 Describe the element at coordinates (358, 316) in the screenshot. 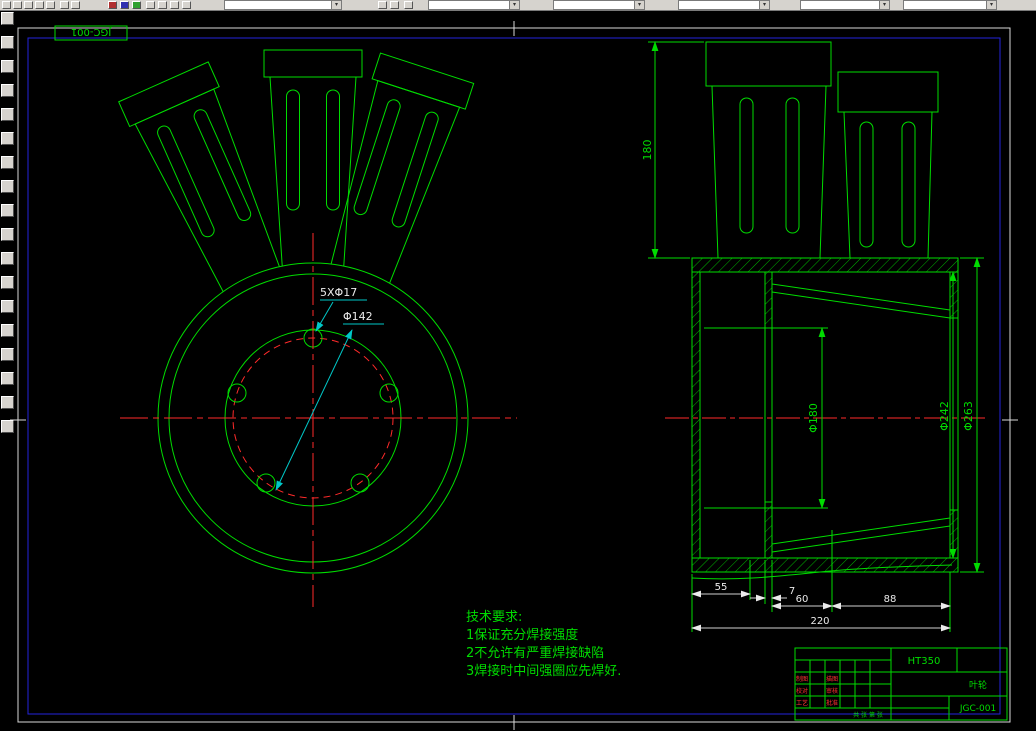

I see `dim-bolt-circle-text: Φ142` at that location.